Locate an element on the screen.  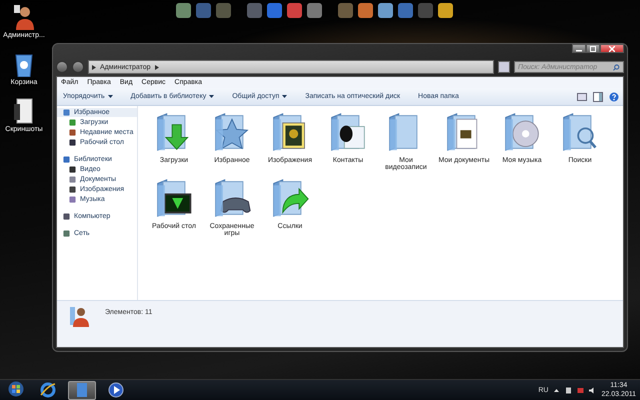
search-icon is located at coordinates (616, 67).